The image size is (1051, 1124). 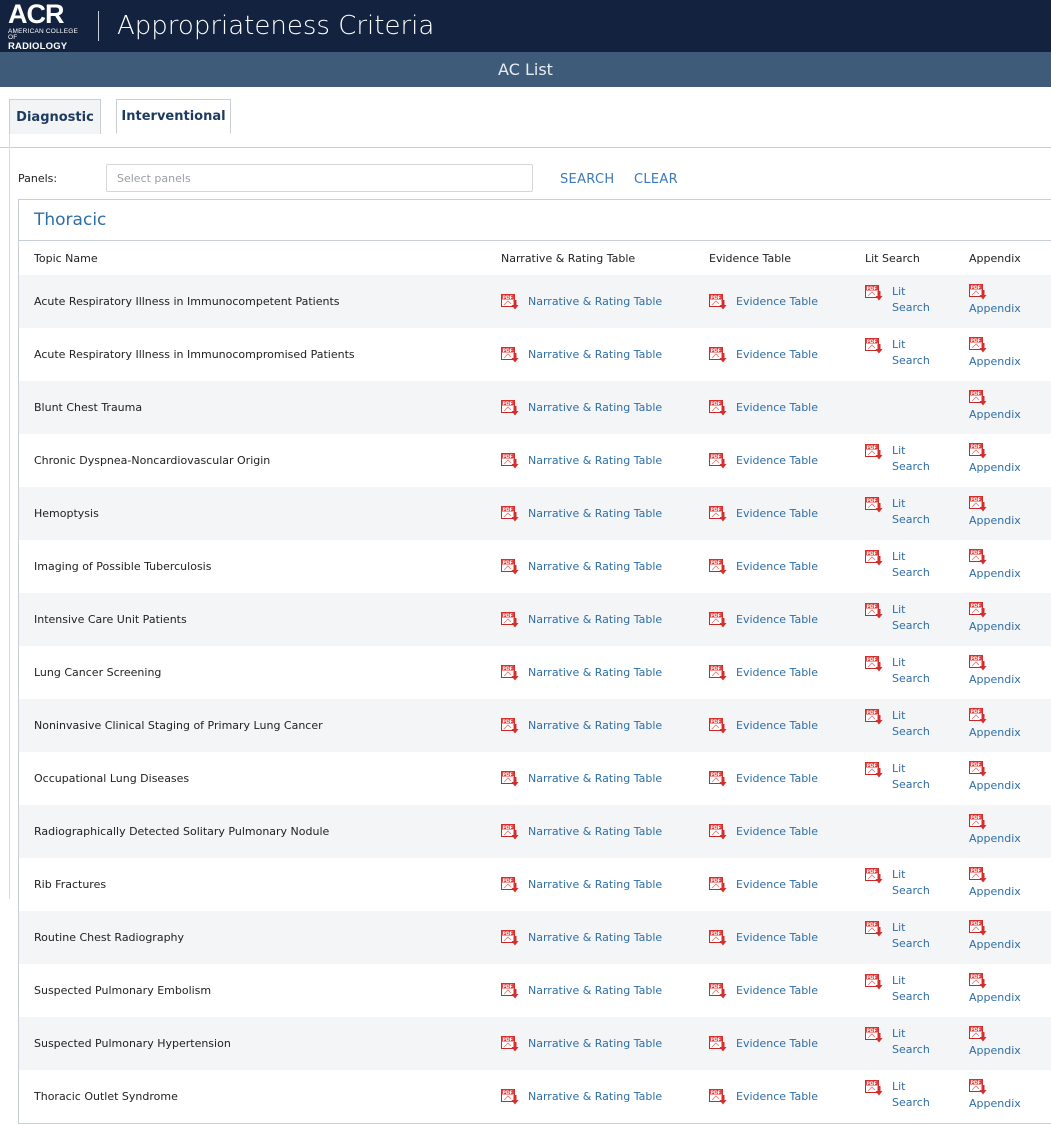 What do you see at coordinates (55, 116) in the screenshot?
I see `tab-diagnostic: Diagnostic` at bounding box center [55, 116].